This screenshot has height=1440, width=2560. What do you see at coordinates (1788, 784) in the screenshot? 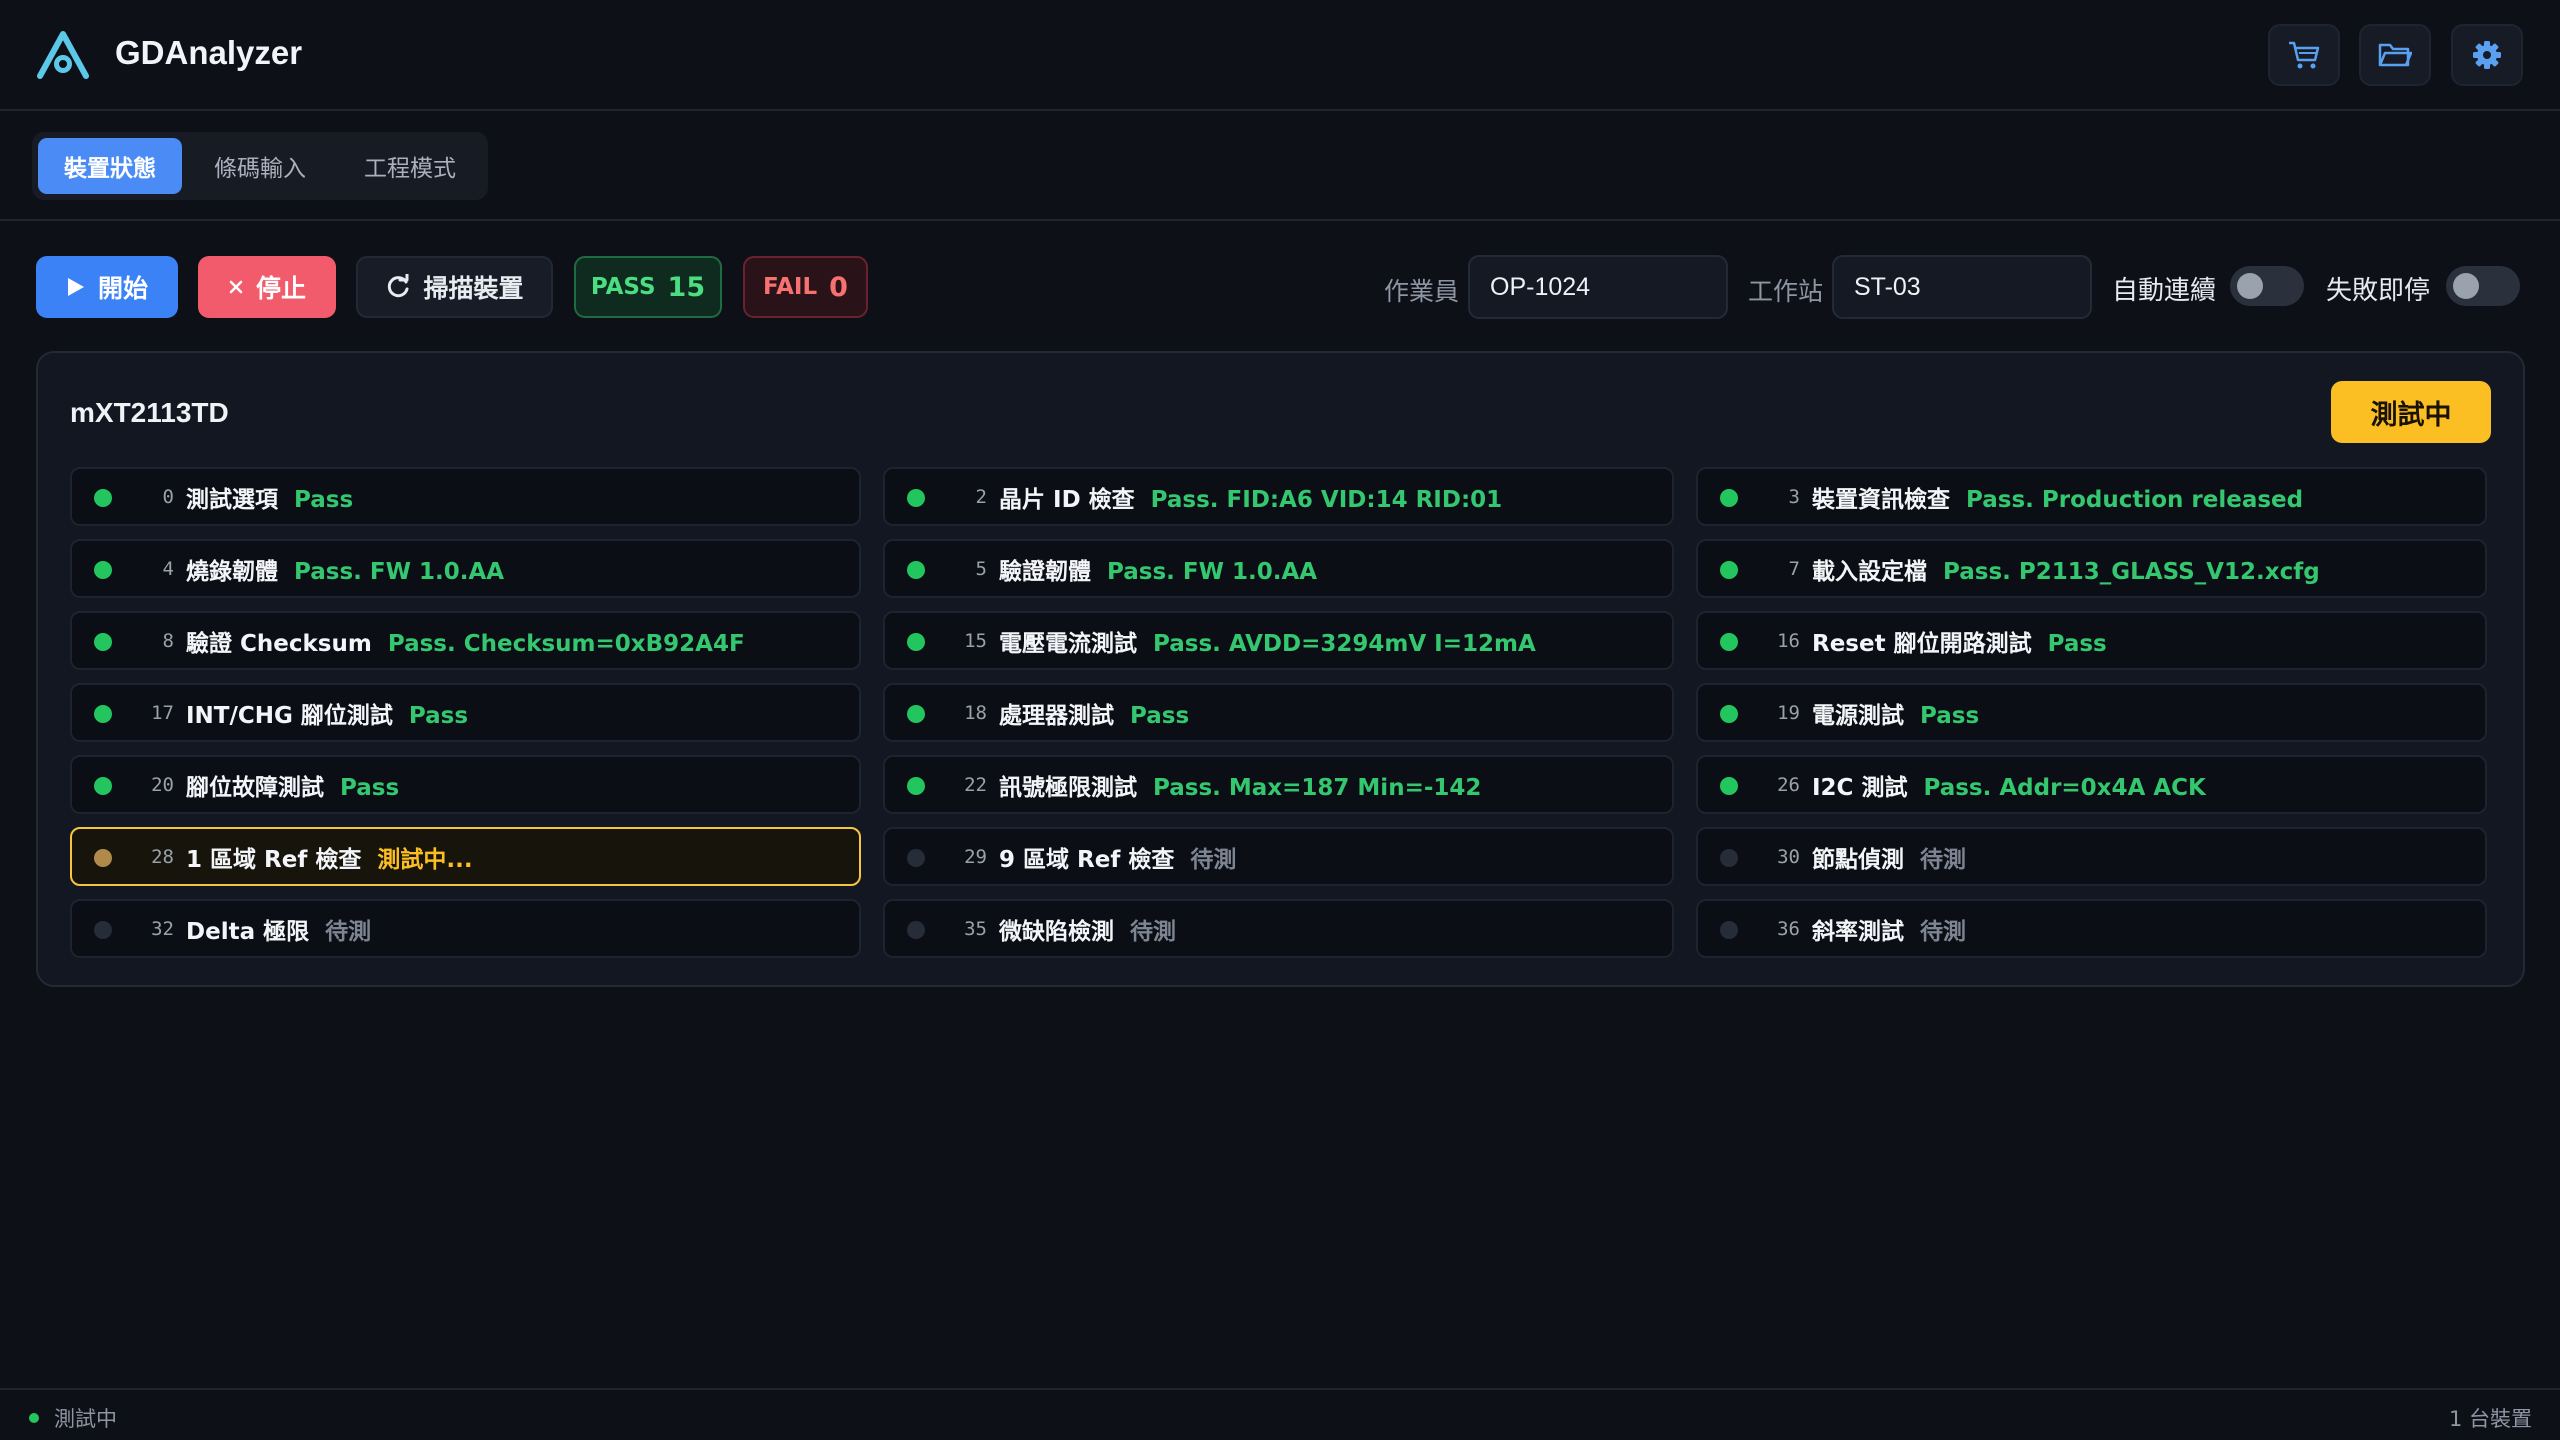
I see `test-number: 26` at bounding box center [1788, 784].